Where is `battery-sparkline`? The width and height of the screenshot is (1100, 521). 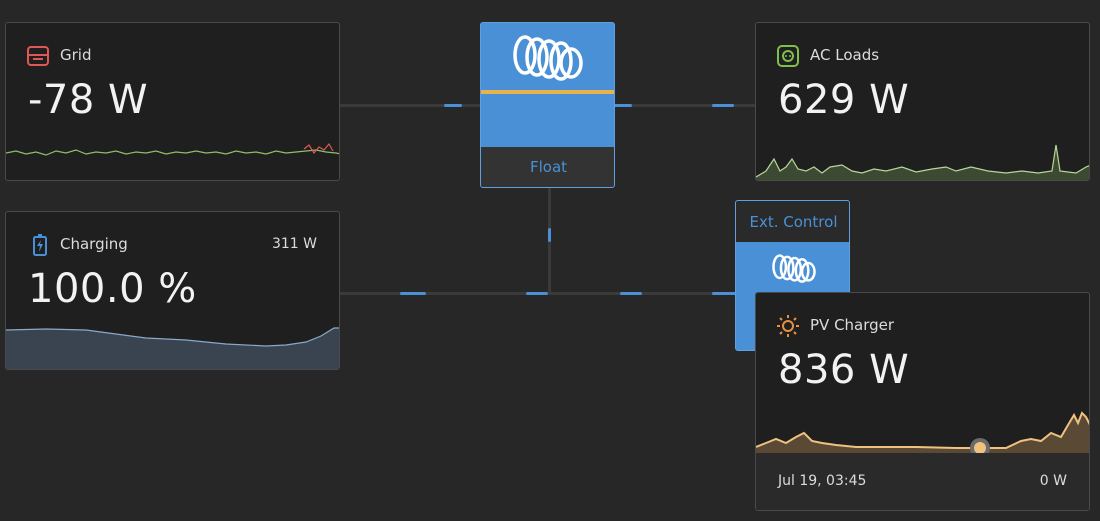 battery-sparkline is located at coordinates (172, 348).